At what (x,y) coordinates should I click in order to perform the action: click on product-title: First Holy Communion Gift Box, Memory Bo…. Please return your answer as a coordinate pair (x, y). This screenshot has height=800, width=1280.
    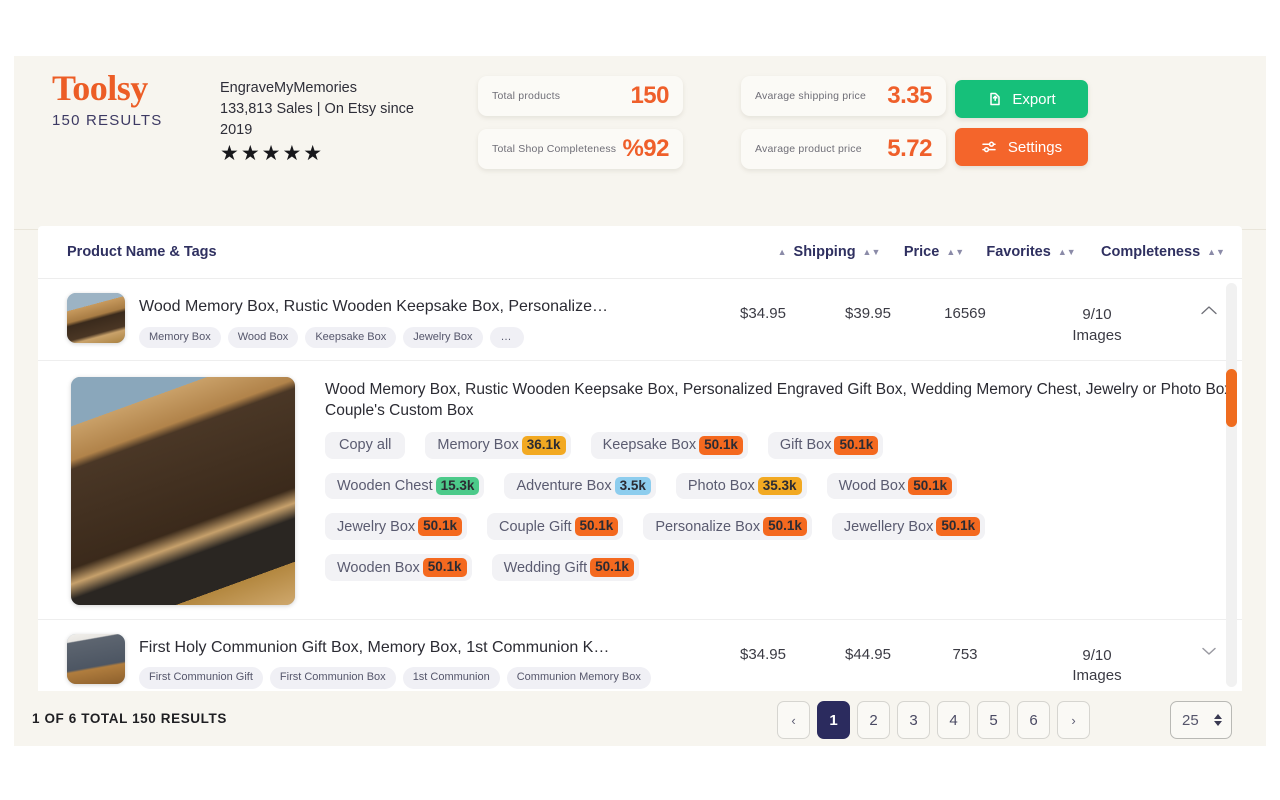
    Looking at the image, I should click on (395, 648).